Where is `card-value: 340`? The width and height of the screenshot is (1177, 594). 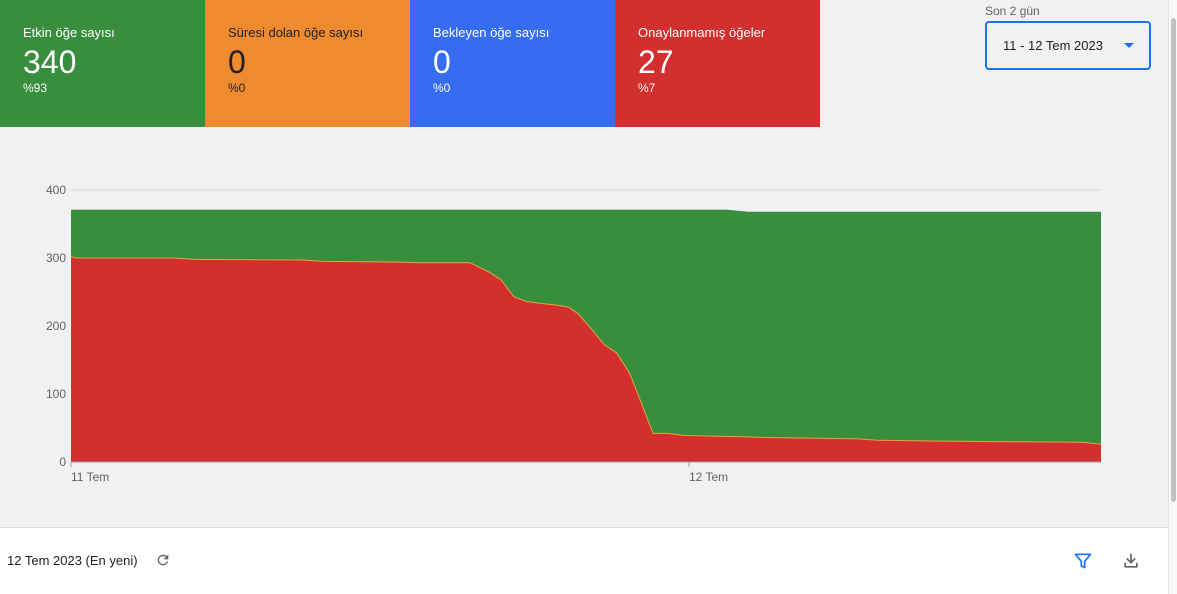
card-value: 340 is located at coordinates (50, 62).